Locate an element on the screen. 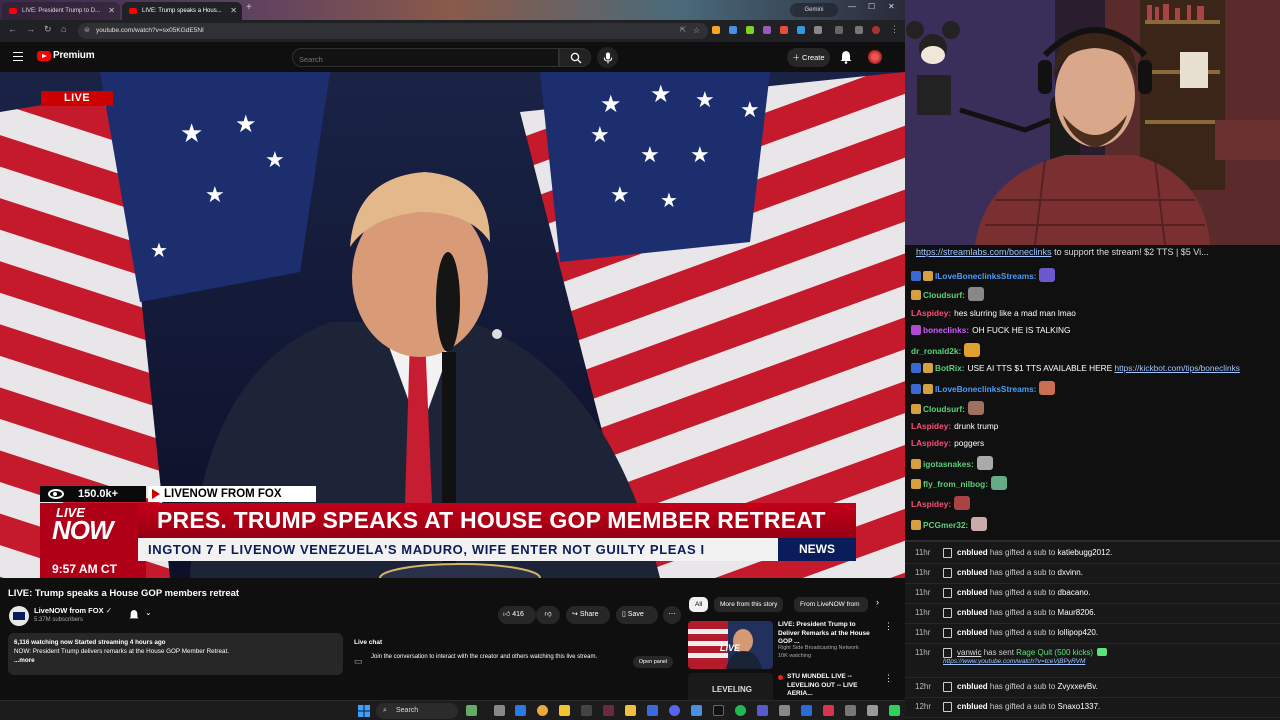 This screenshot has width=1280, height=720. widgets-icon is located at coordinates (471, 710).